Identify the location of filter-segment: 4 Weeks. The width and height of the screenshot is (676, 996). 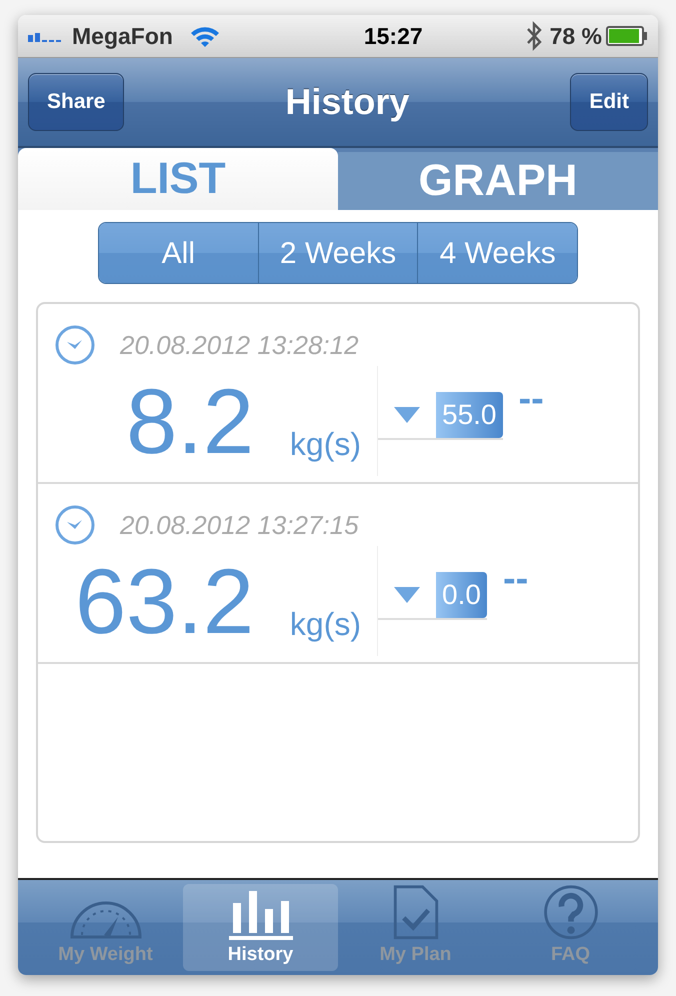
(497, 253).